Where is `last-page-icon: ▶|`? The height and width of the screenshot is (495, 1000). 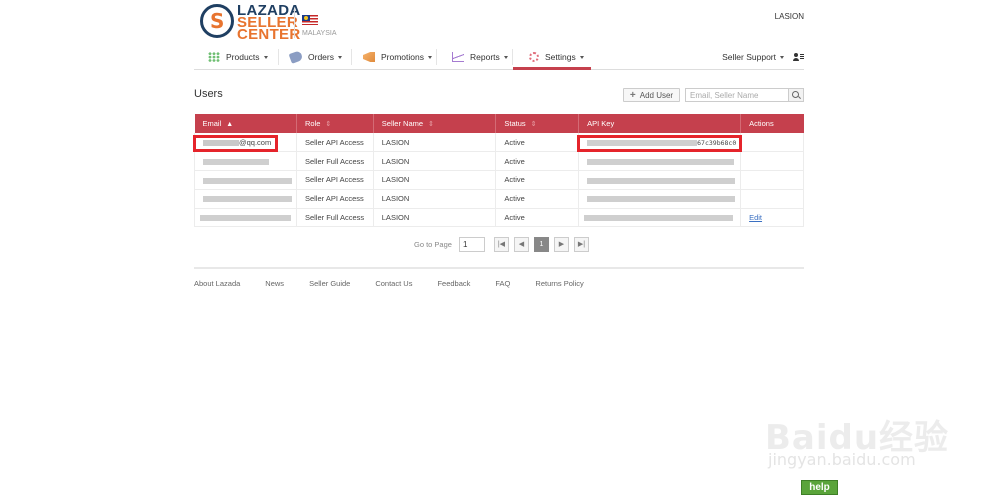
last-page-icon: ▶| is located at coordinates (581, 244).